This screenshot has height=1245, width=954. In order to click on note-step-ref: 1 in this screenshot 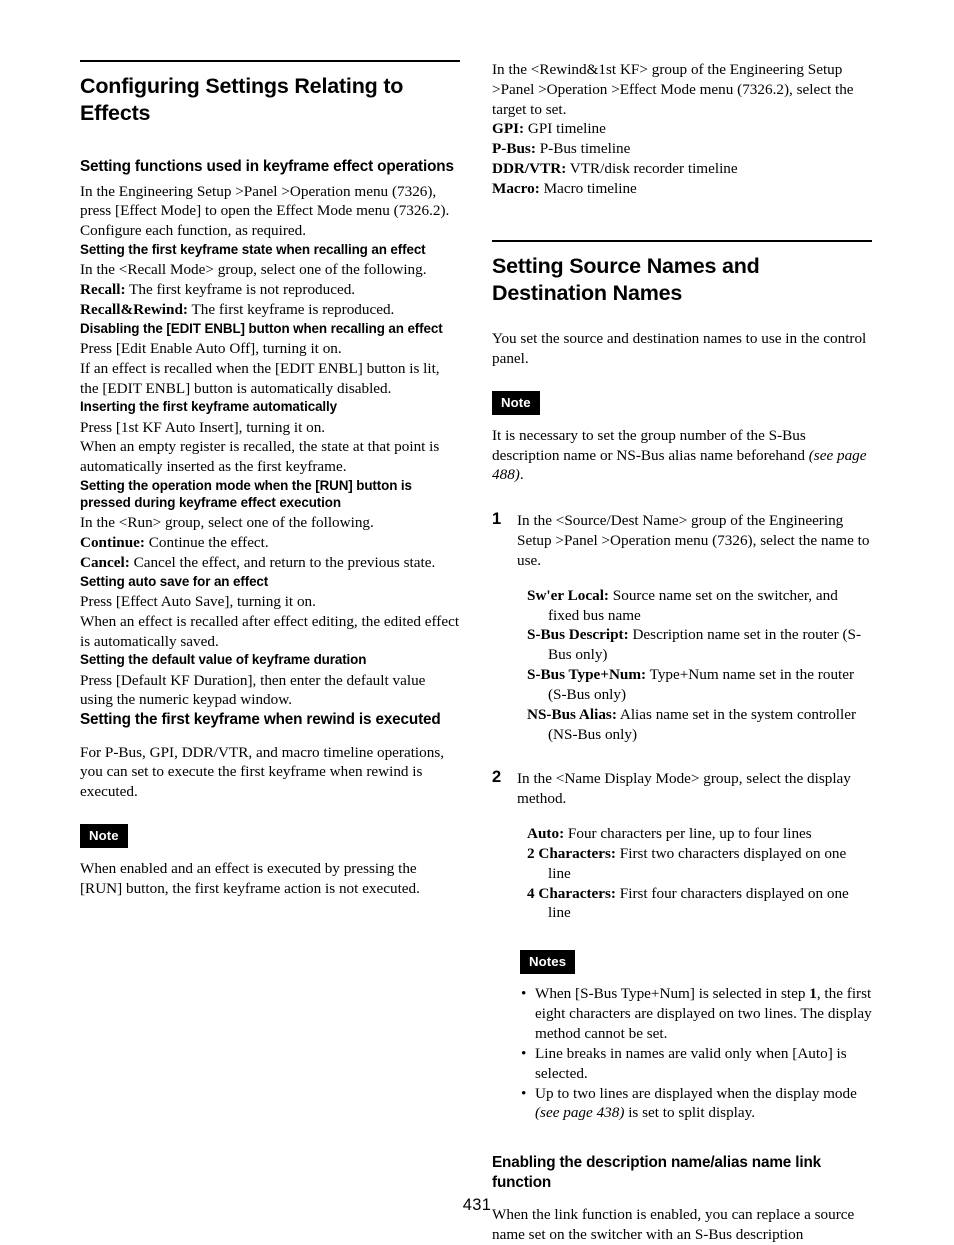, I will do `click(813, 994)`.